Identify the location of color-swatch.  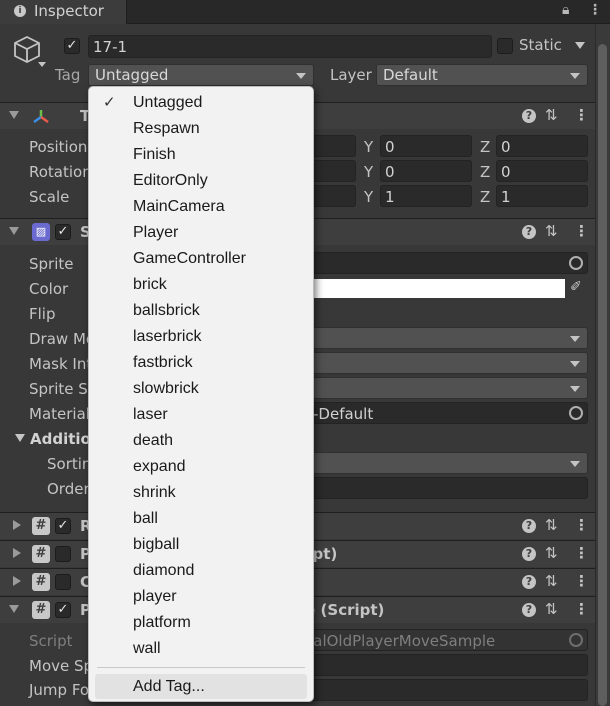
(432, 288).